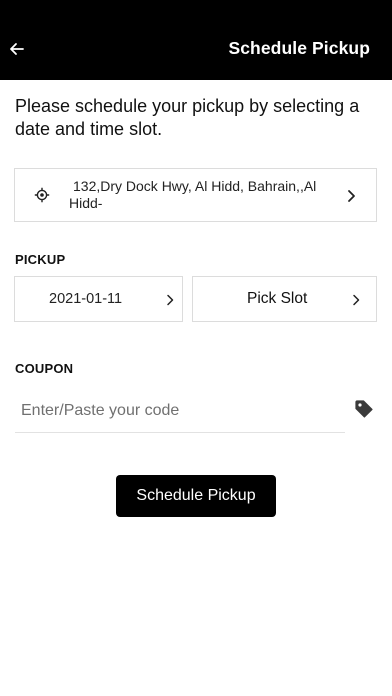 The height and width of the screenshot is (696, 392). Describe the element at coordinates (180, 411) in the screenshot. I see `coupon-input` at that location.